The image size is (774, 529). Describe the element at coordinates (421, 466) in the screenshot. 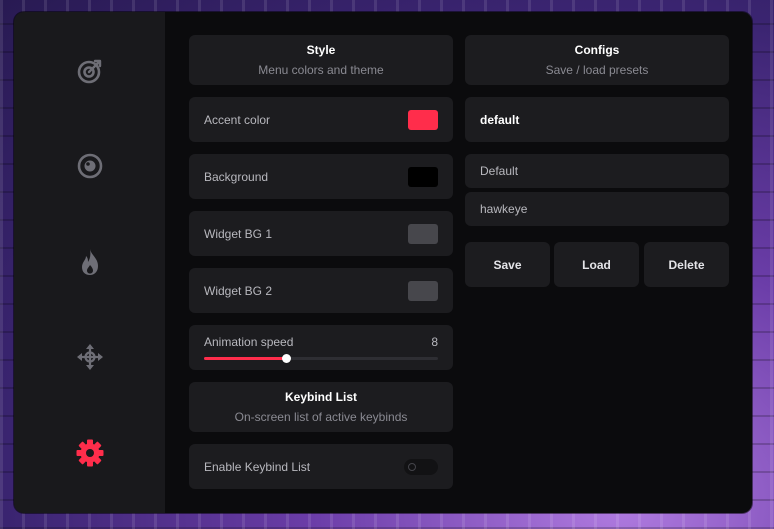

I see `enable-keybind-toggle` at that location.